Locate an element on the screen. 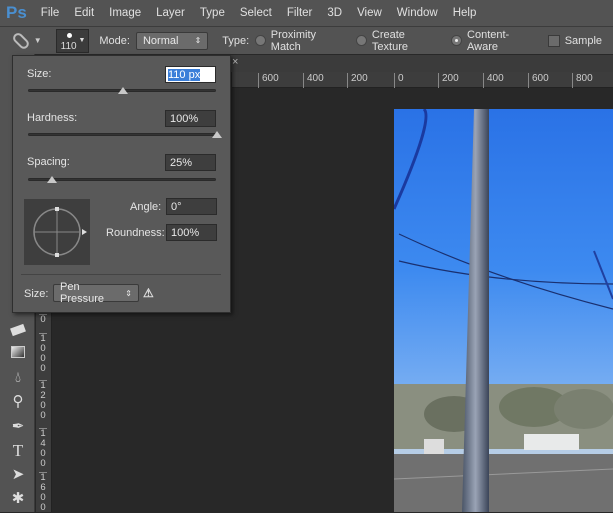 The width and height of the screenshot is (613, 513). size-value: 110 px is located at coordinates (184, 75).